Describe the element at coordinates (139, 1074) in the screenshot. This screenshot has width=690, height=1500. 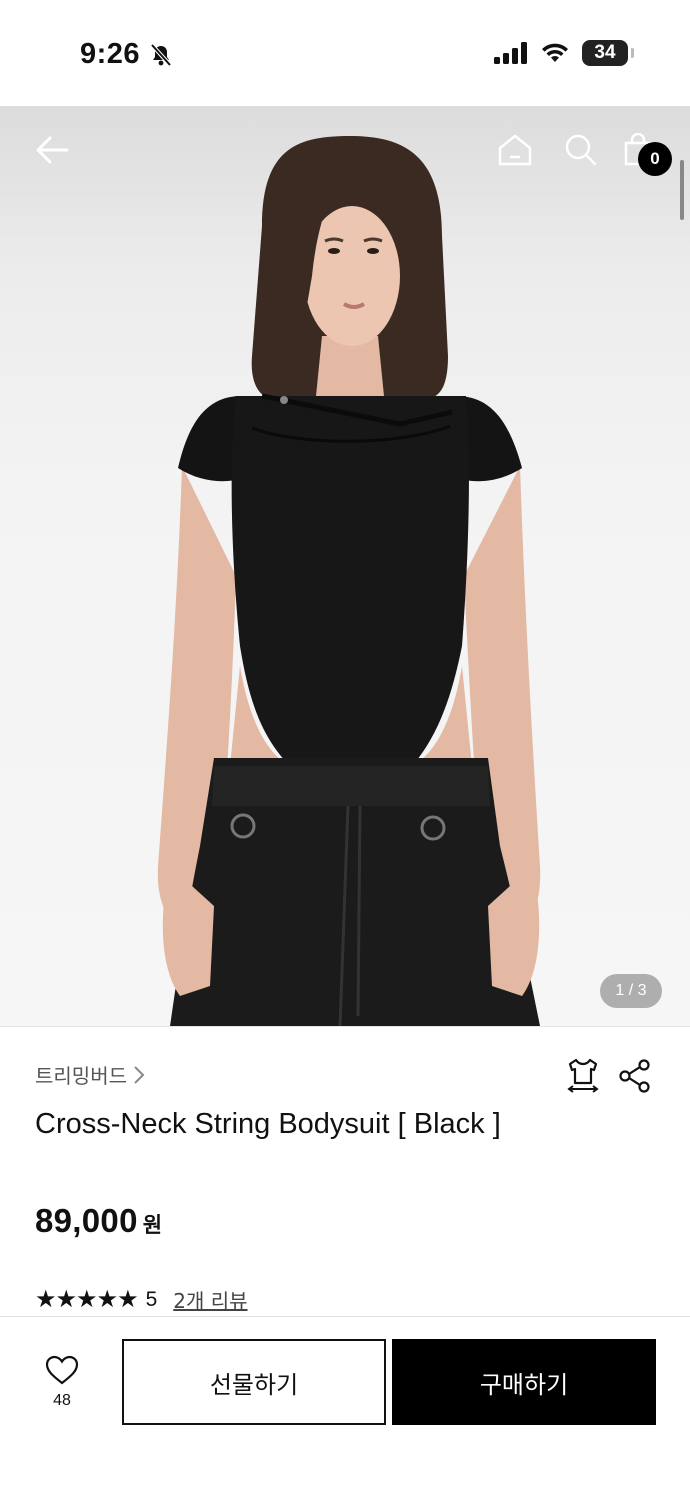
I see `chevron-right-icon` at that location.